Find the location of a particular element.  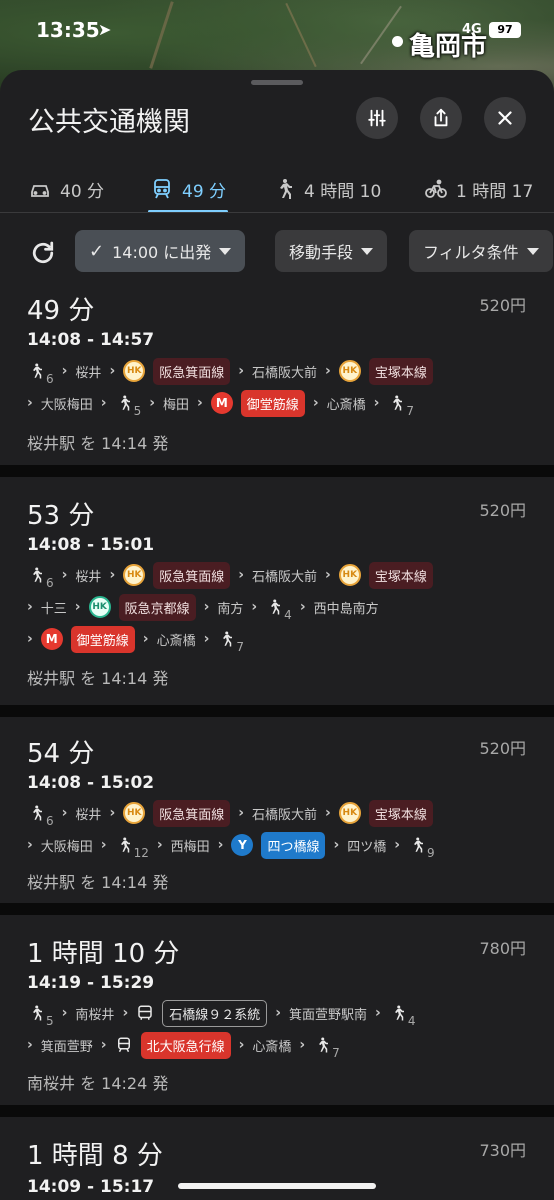

tab-transit-label: 49 分 is located at coordinates (204, 191).